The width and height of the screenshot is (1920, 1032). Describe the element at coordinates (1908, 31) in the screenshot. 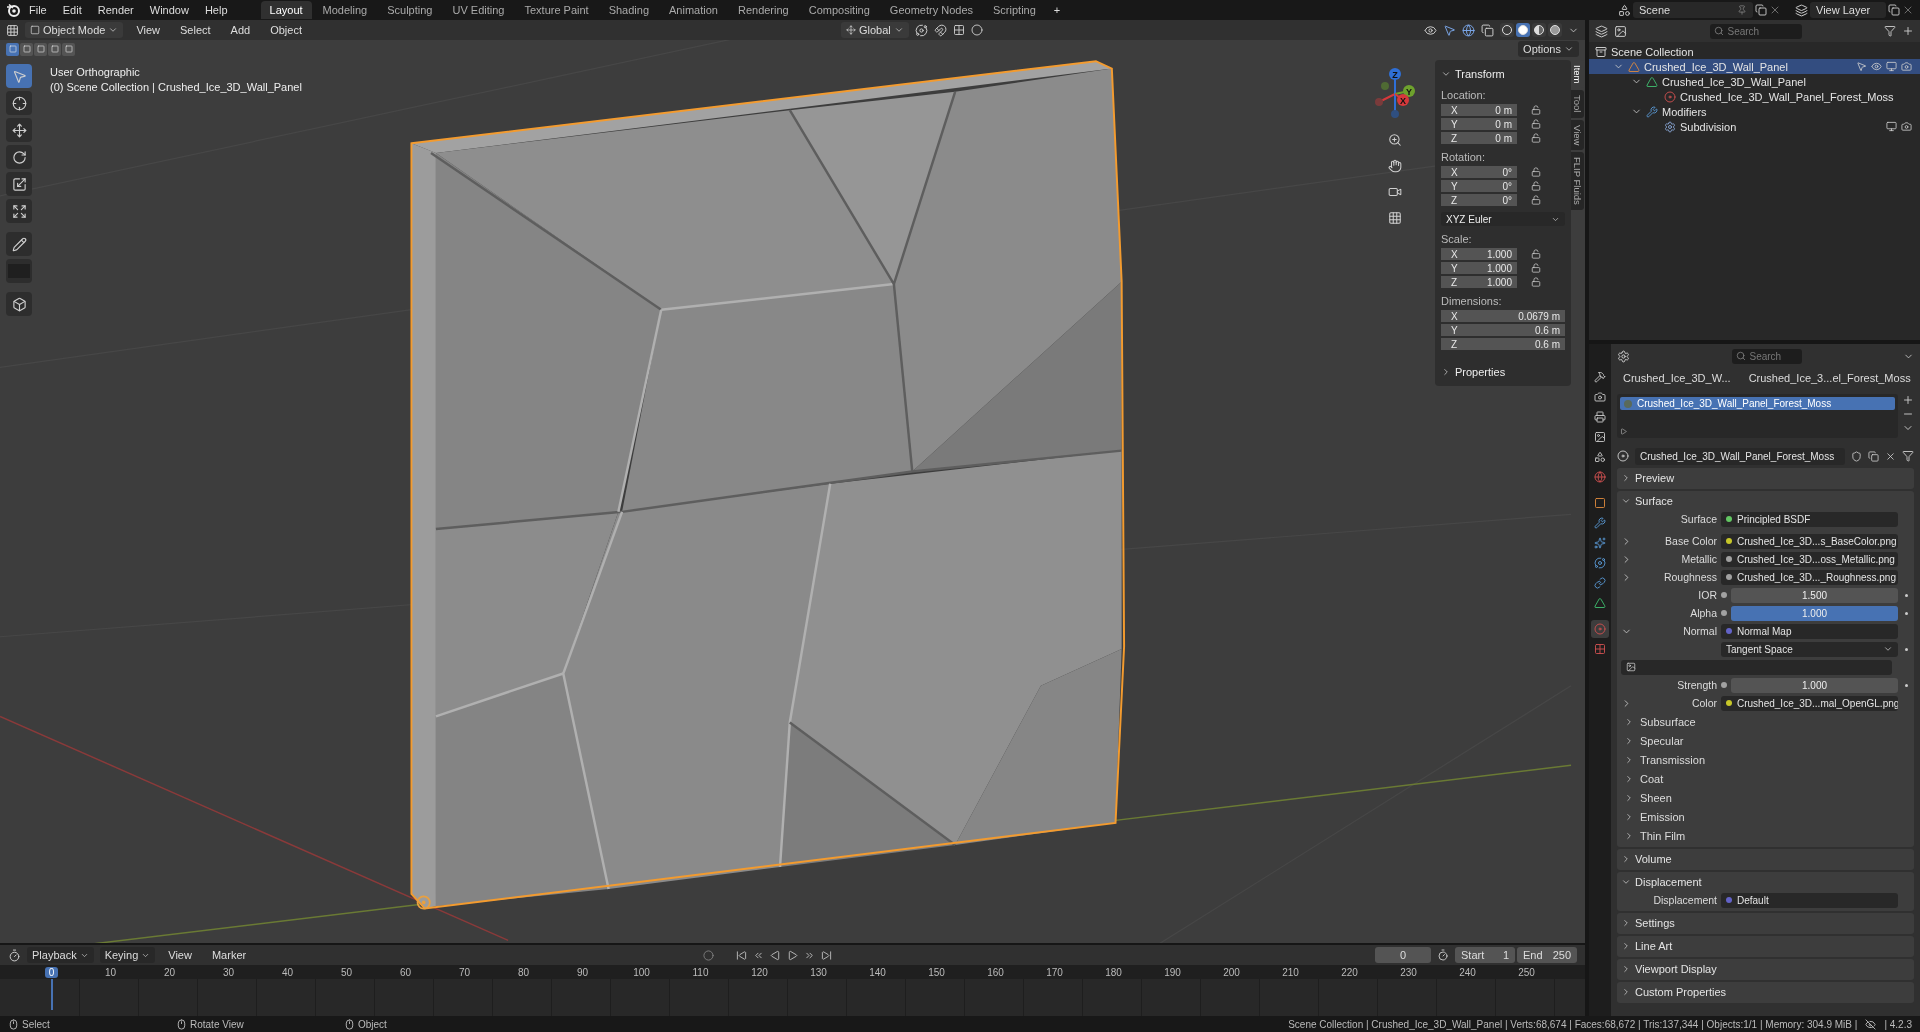

I see `new-collection-icon` at that location.